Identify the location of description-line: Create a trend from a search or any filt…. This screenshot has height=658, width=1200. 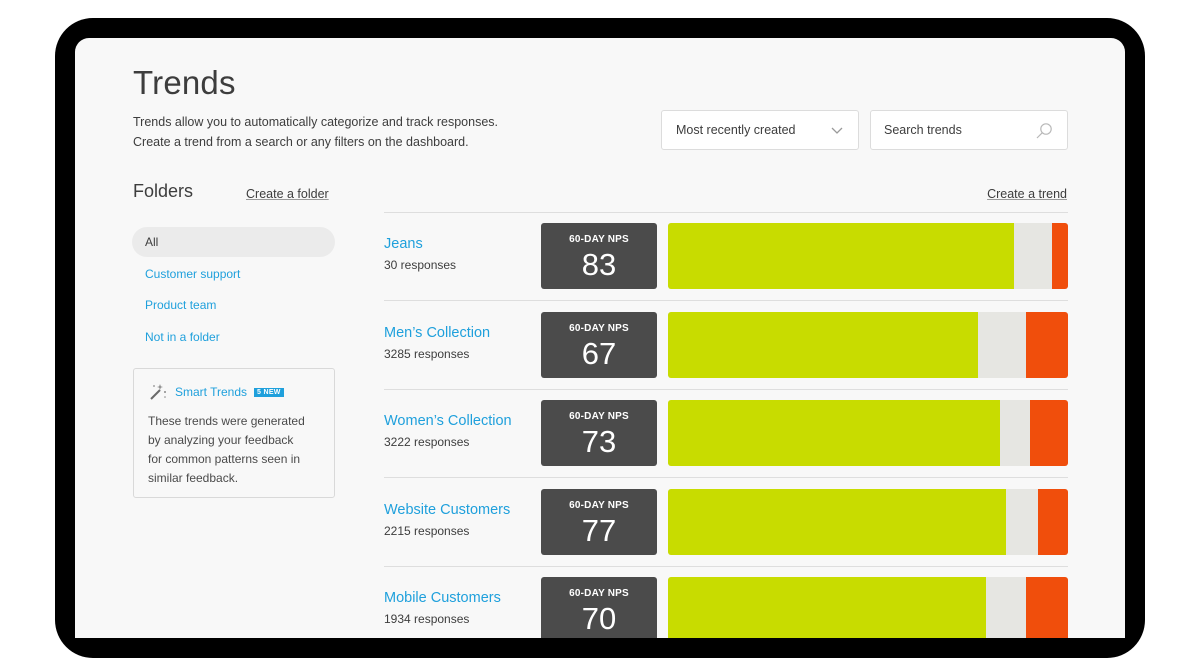
(301, 142).